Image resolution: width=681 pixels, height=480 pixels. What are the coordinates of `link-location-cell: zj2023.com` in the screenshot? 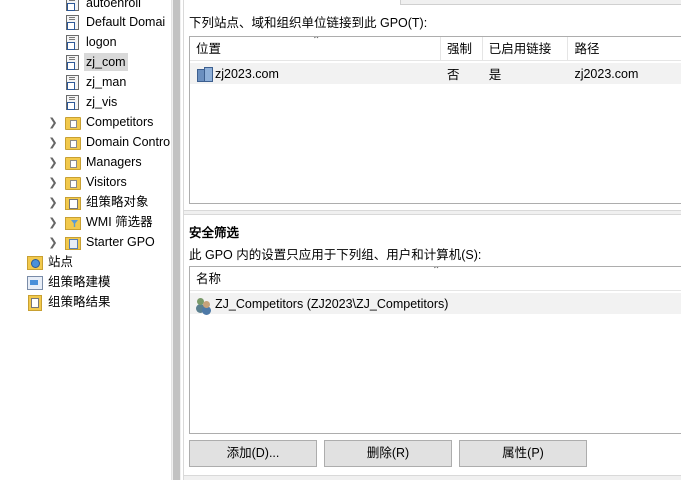 It's located at (315, 74).